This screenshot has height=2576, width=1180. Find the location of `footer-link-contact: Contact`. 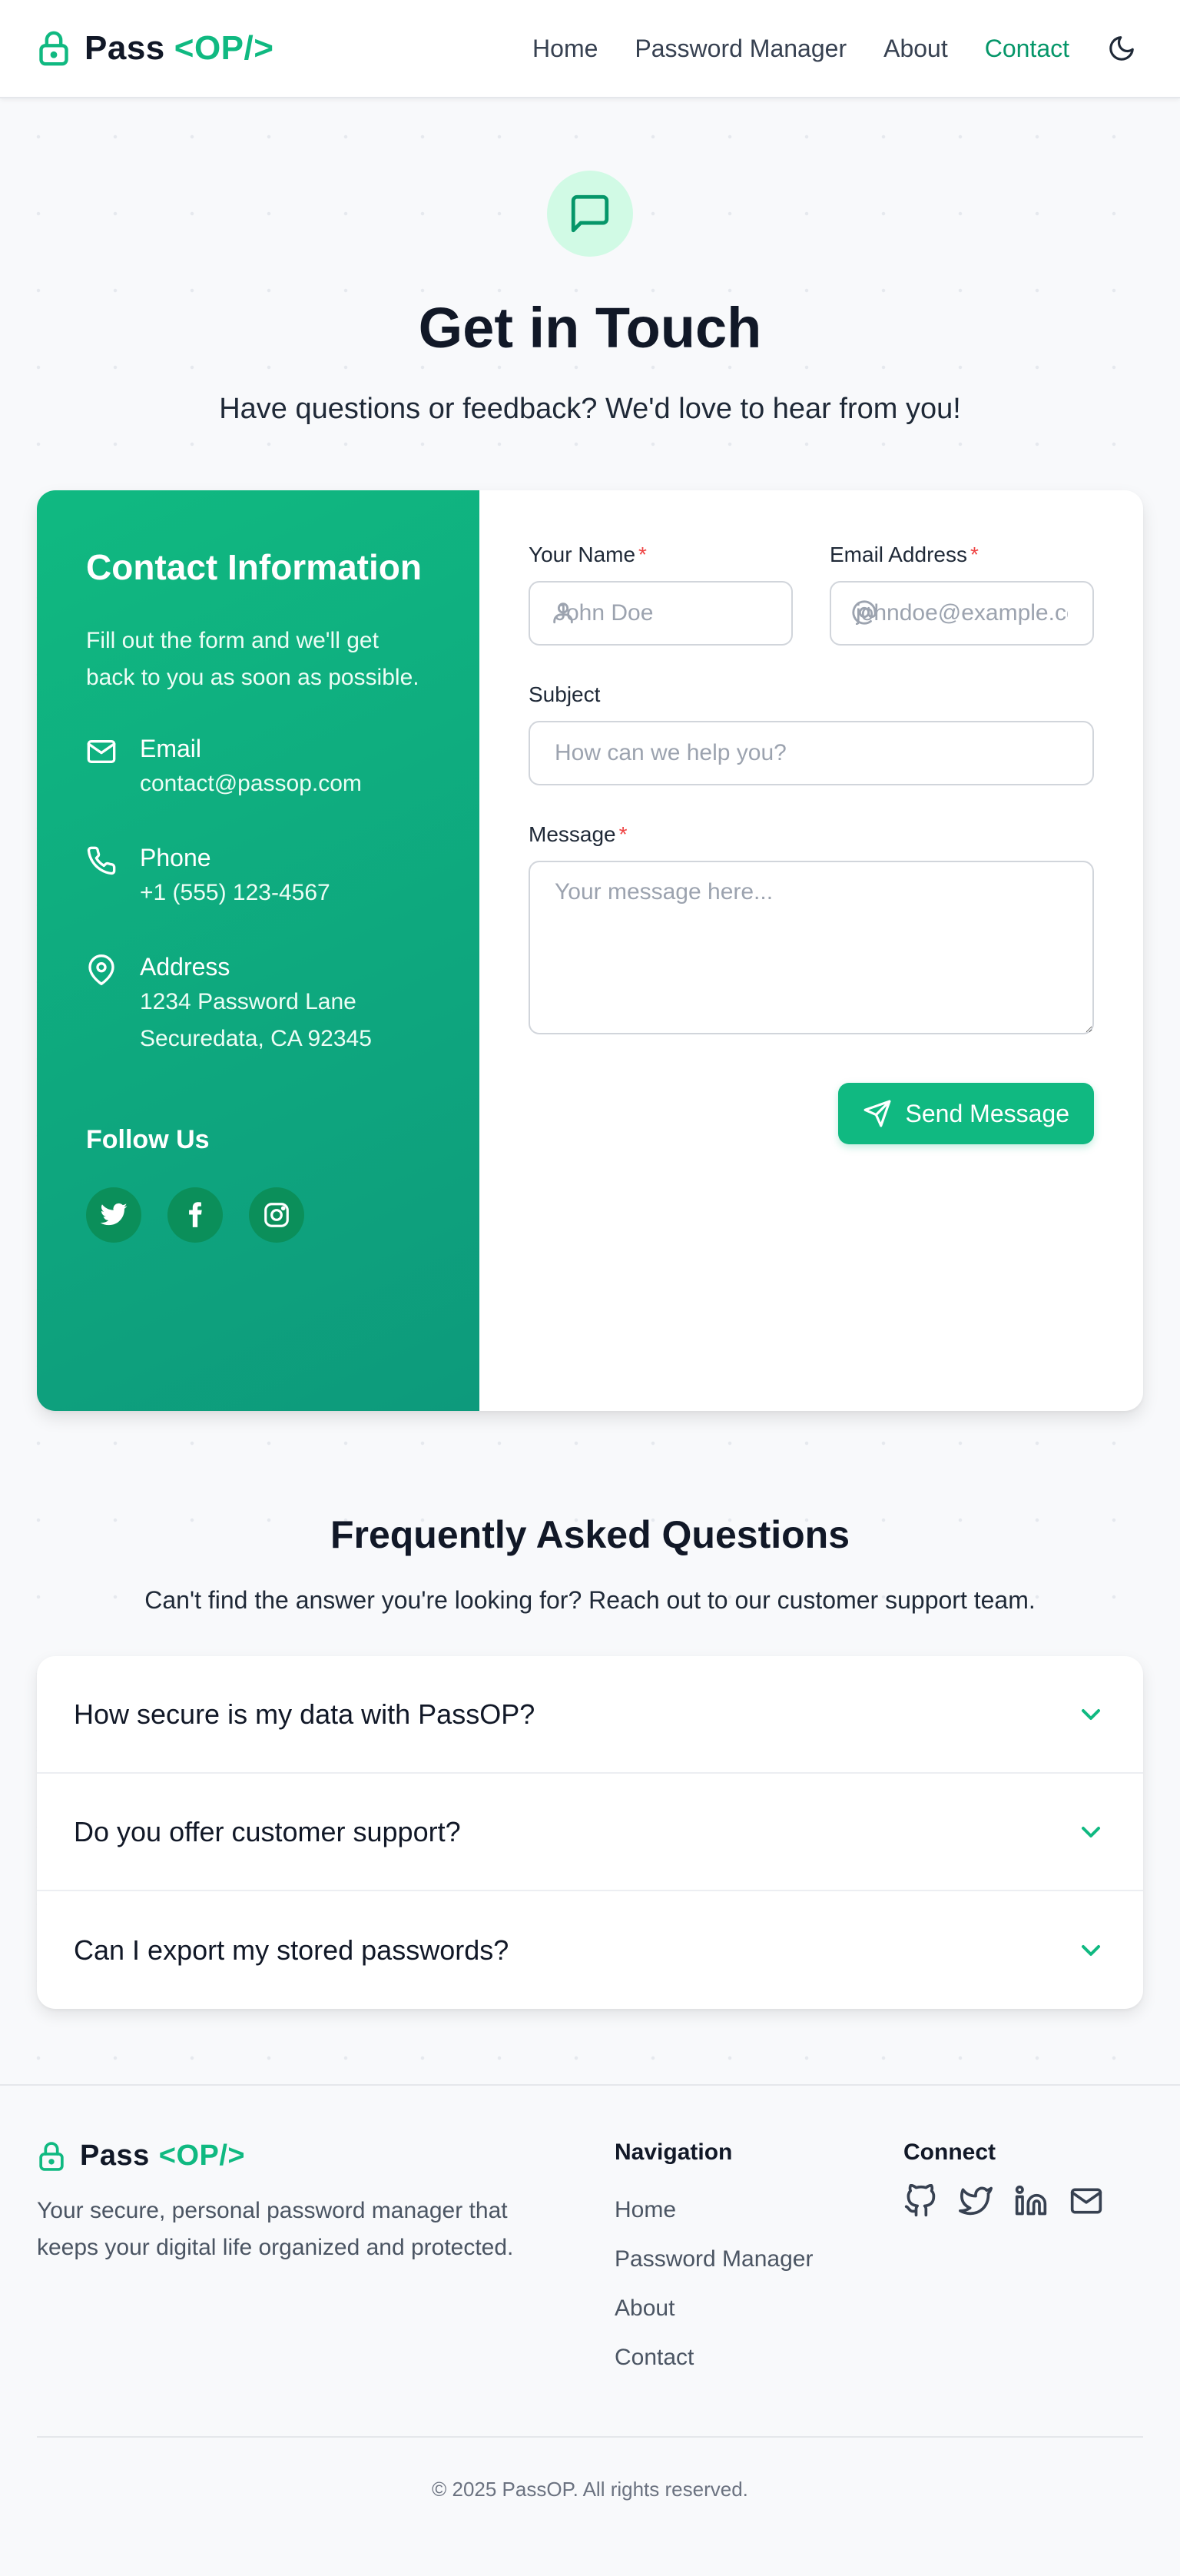

footer-link-contact: Contact is located at coordinates (759, 2357).